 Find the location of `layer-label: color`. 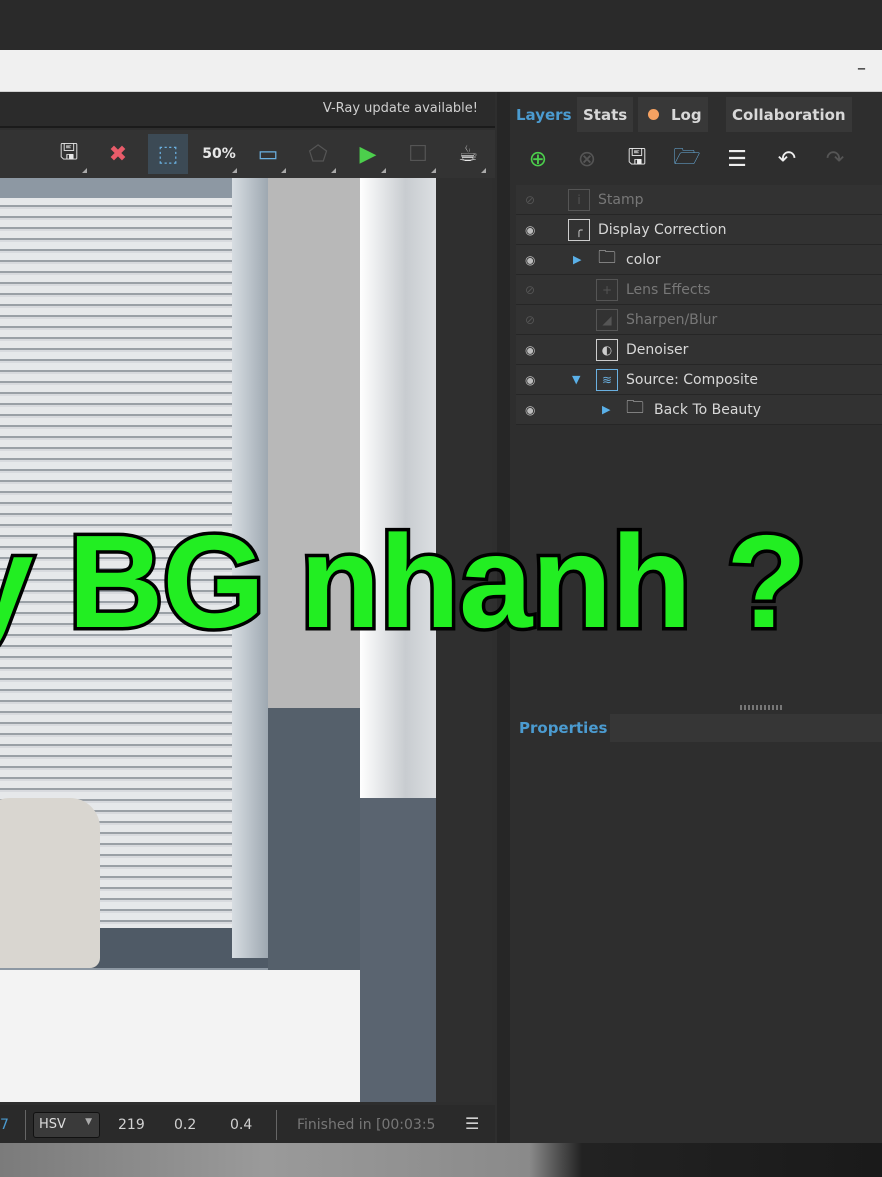

layer-label: color is located at coordinates (643, 259).